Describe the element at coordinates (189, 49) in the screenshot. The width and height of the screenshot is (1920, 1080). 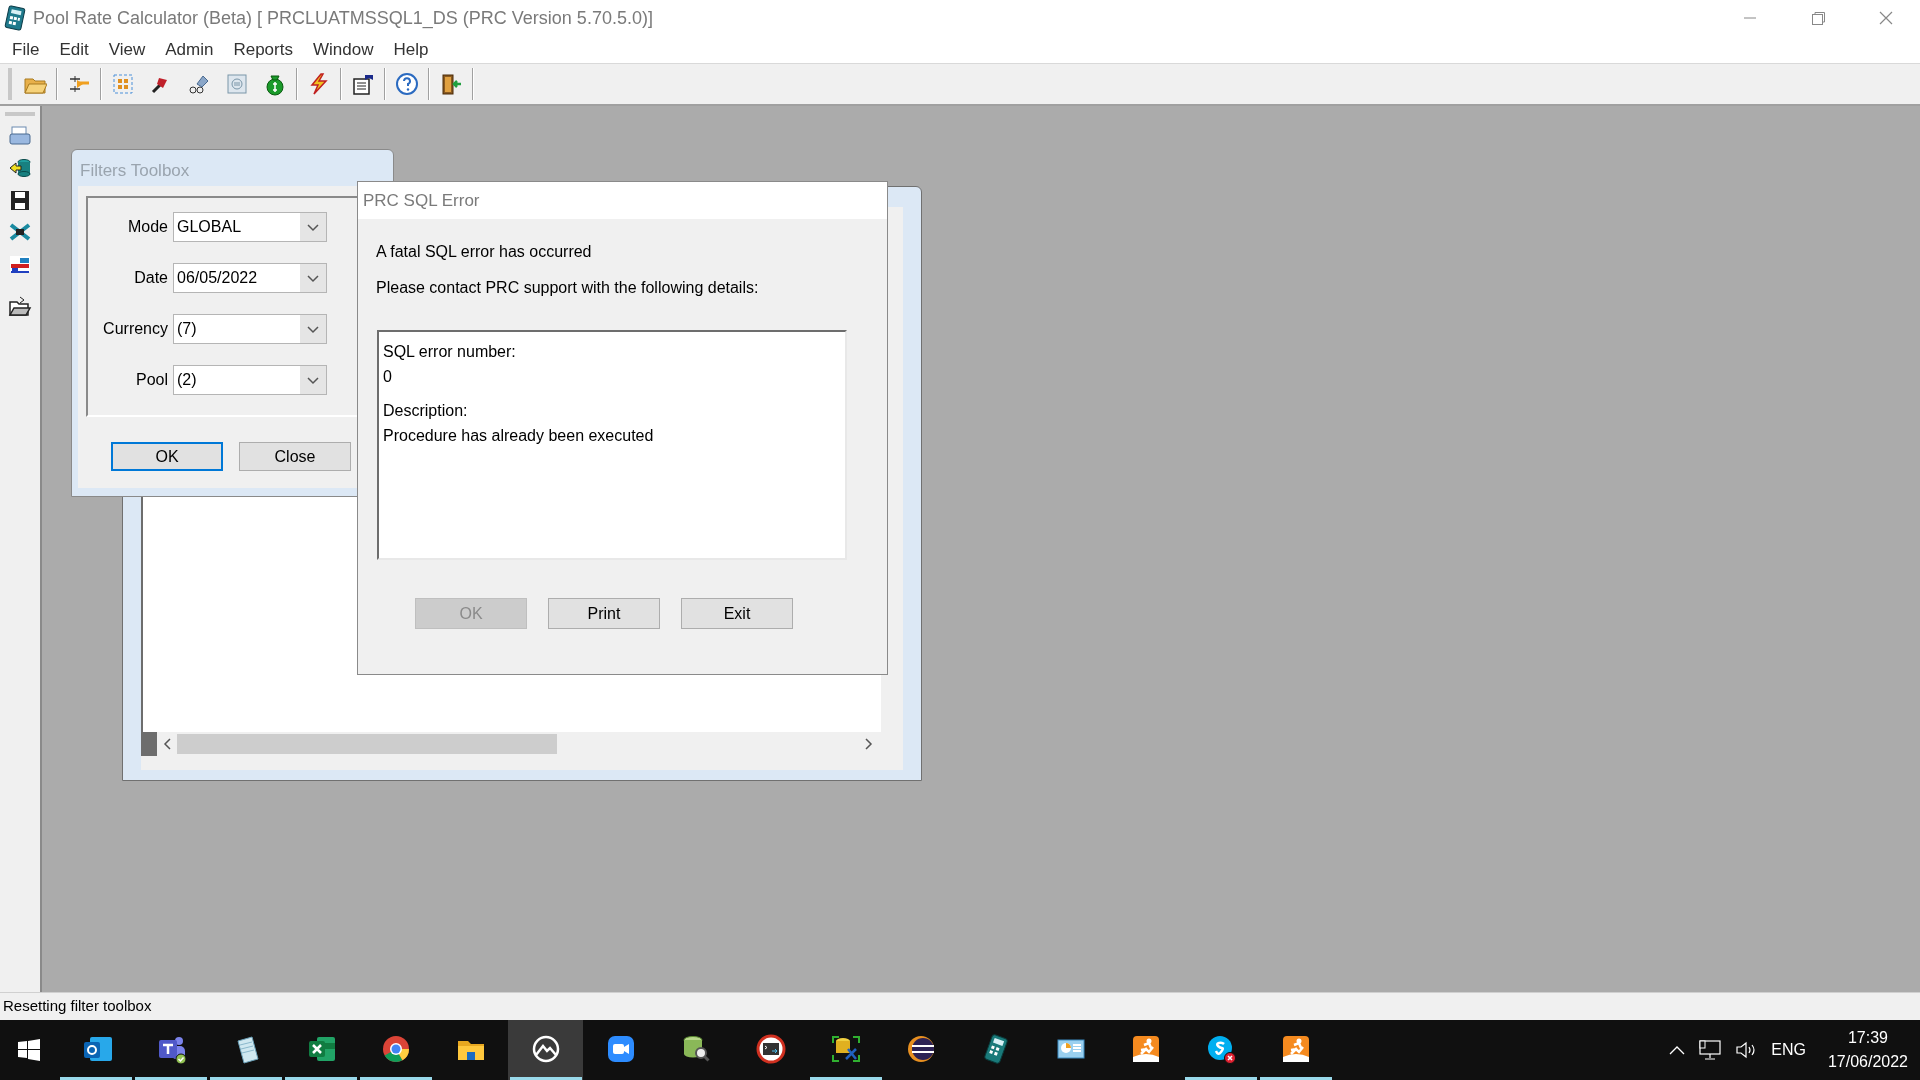
I see `menu-item: Admin` at that location.